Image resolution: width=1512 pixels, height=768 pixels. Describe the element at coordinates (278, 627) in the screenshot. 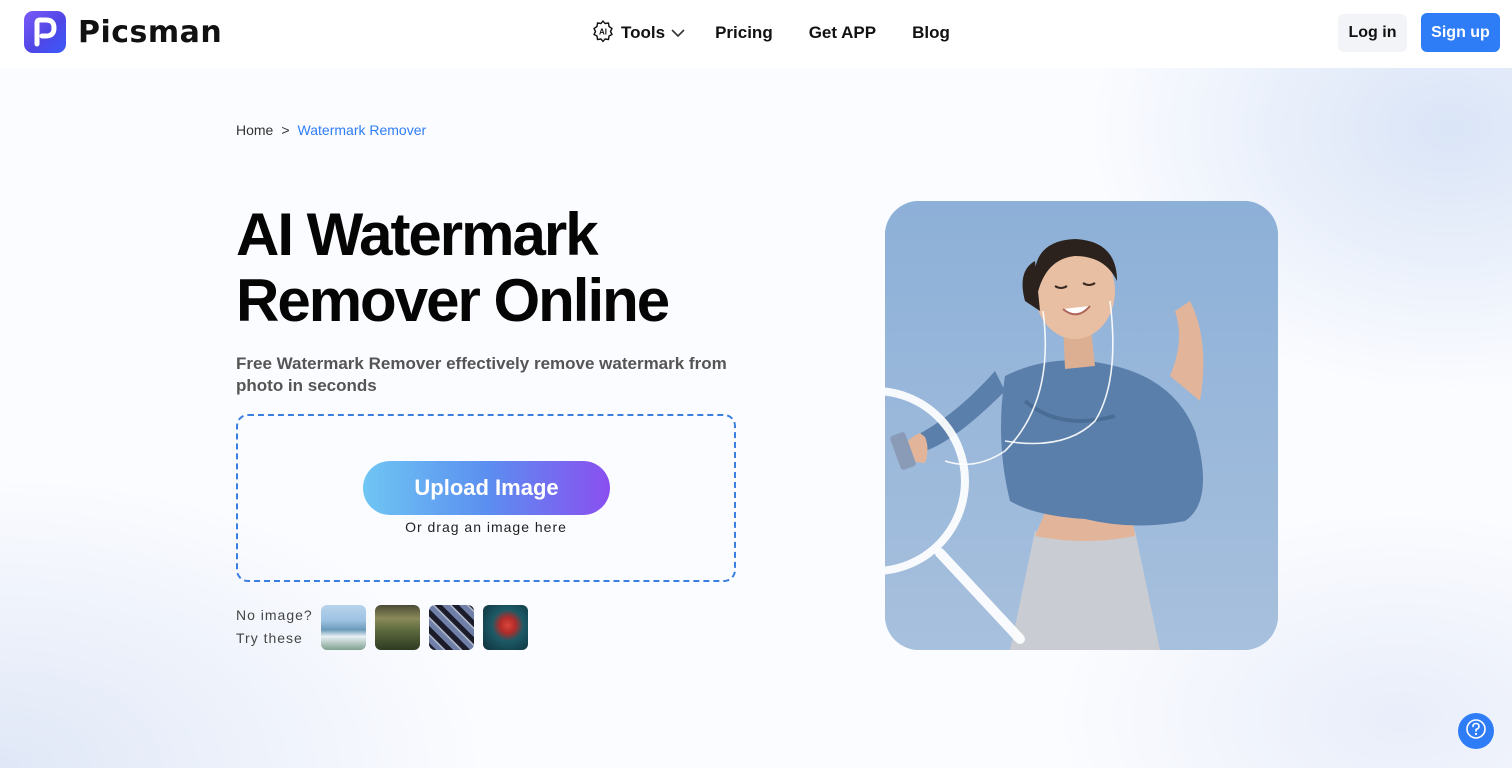

I see `samples-label: No image? Try these` at that location.